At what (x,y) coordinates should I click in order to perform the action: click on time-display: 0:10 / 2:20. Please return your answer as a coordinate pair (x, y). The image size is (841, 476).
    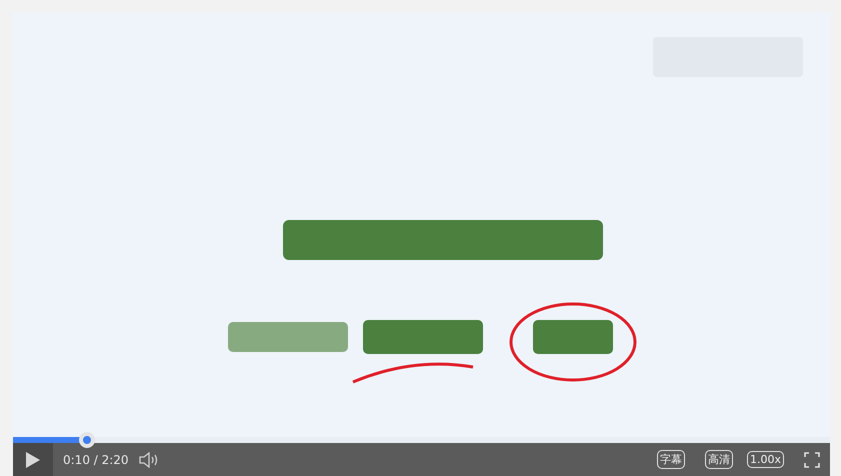
    Looking at the image, I should click on (96, 459).